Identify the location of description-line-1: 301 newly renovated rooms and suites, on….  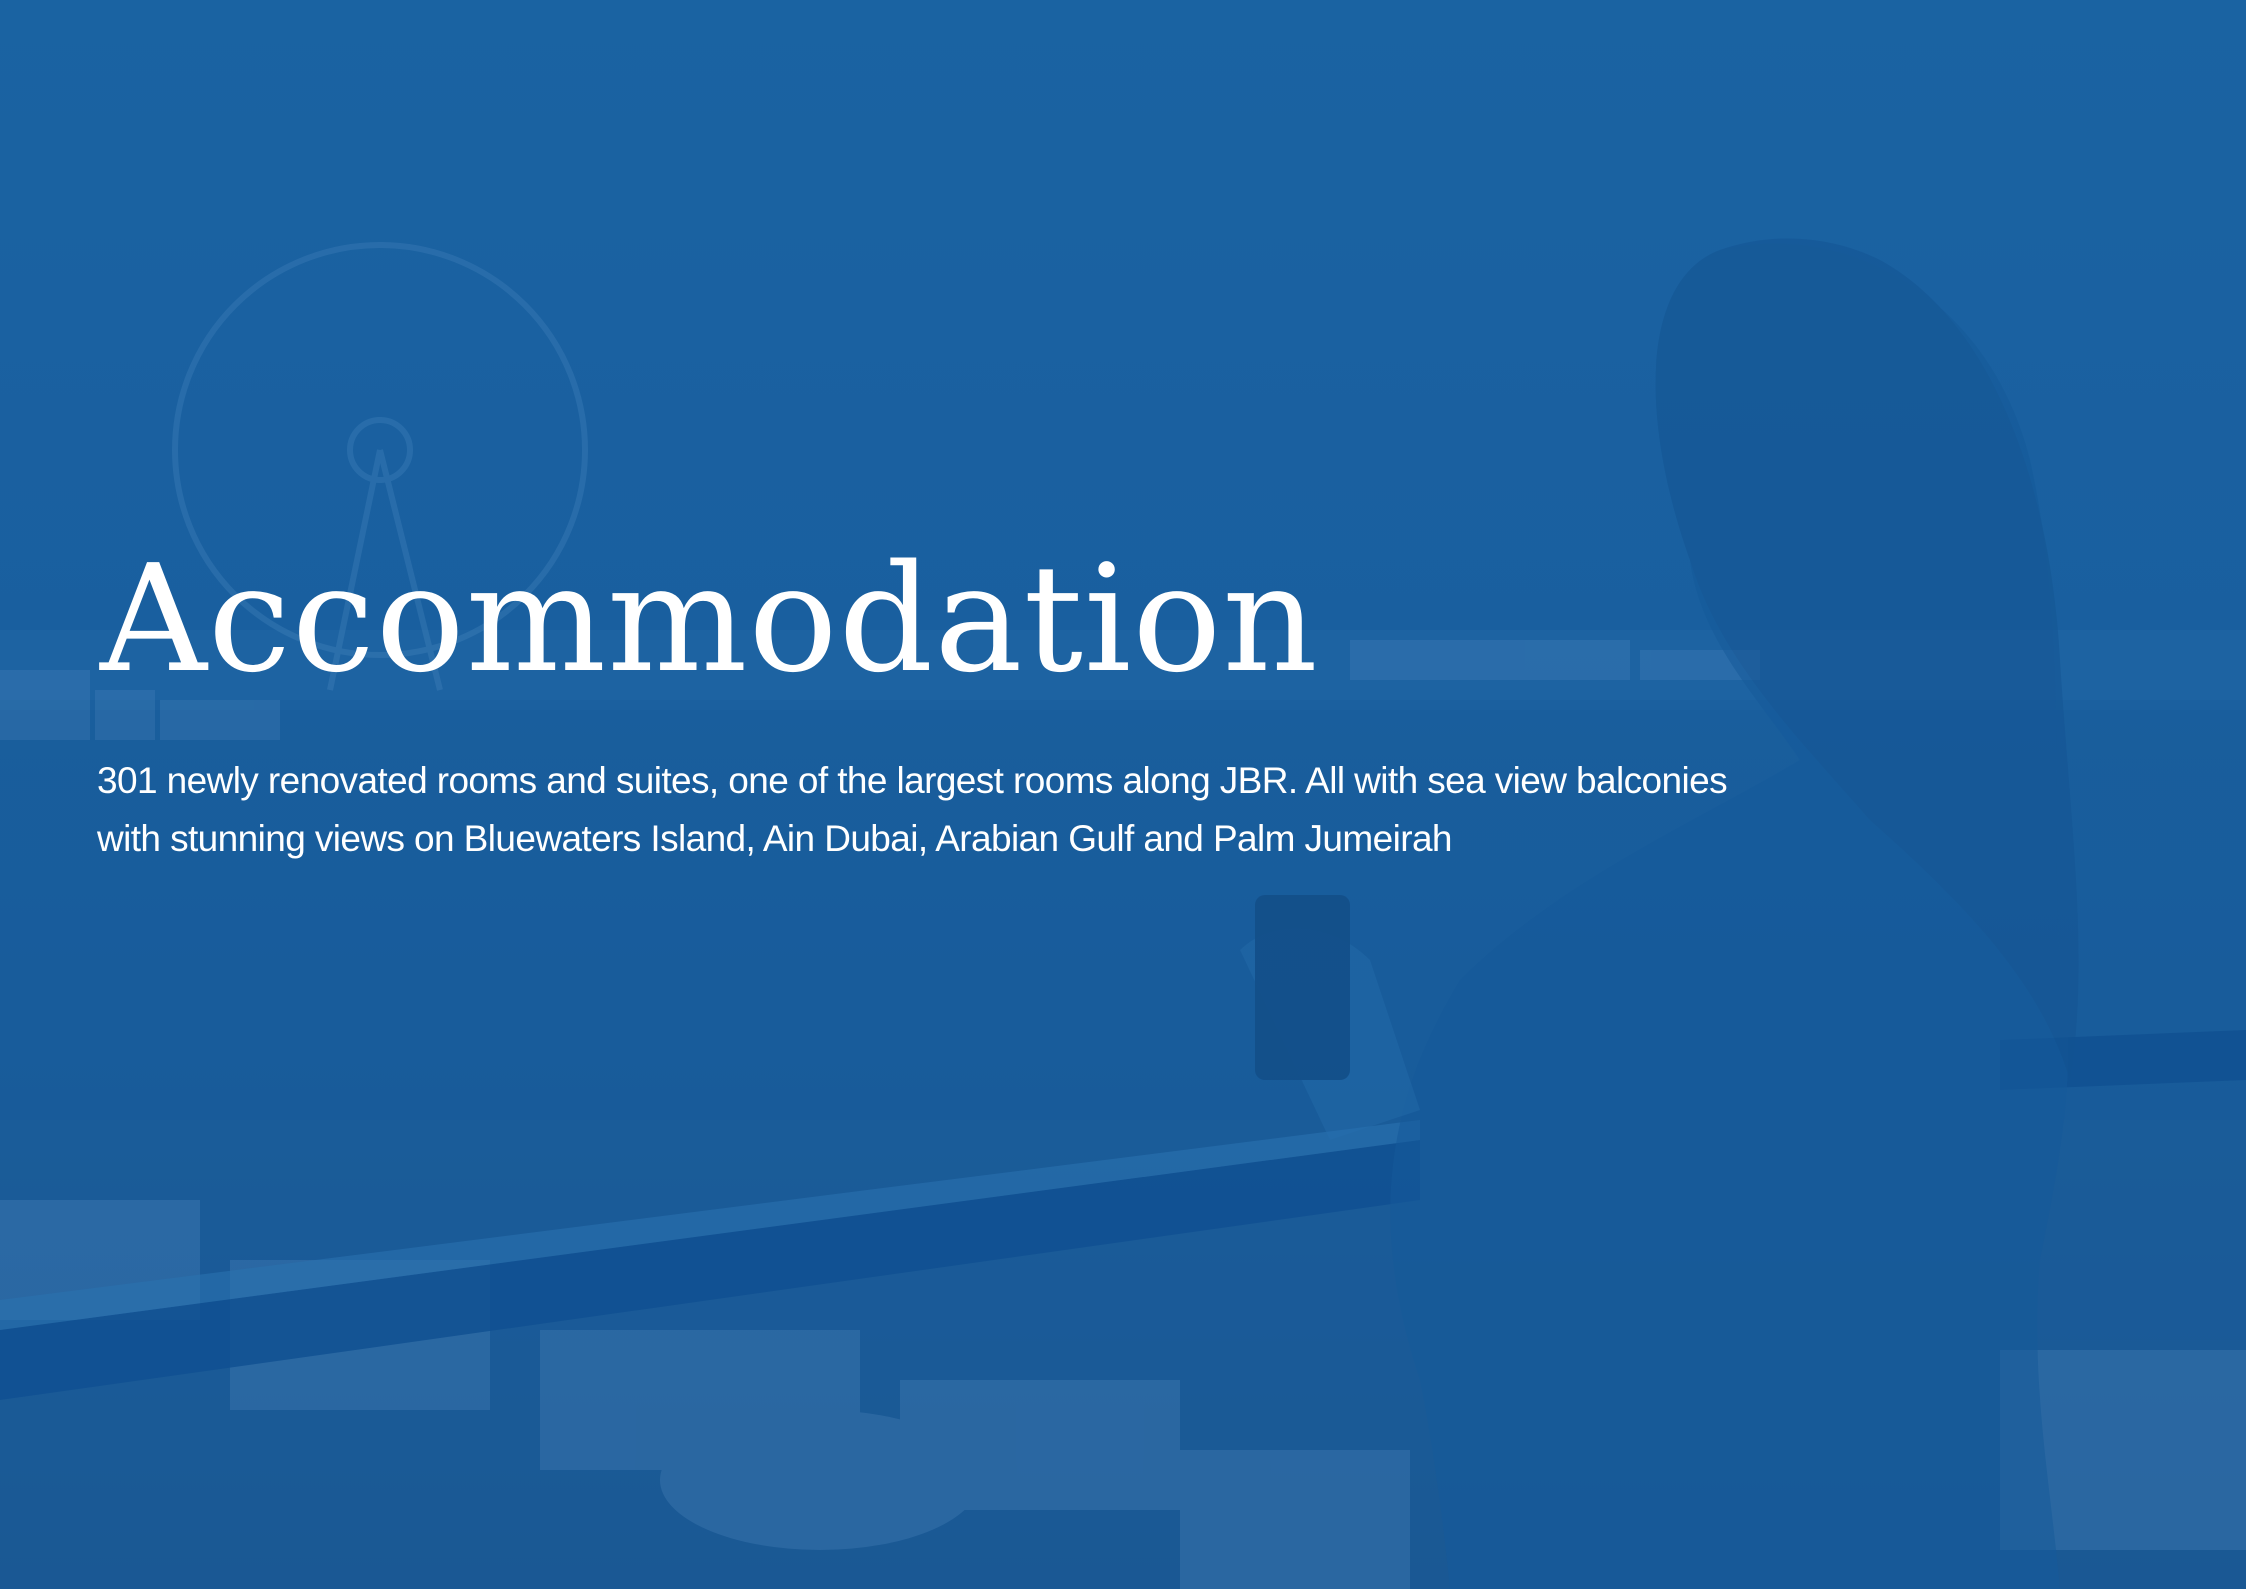
(912, 780).